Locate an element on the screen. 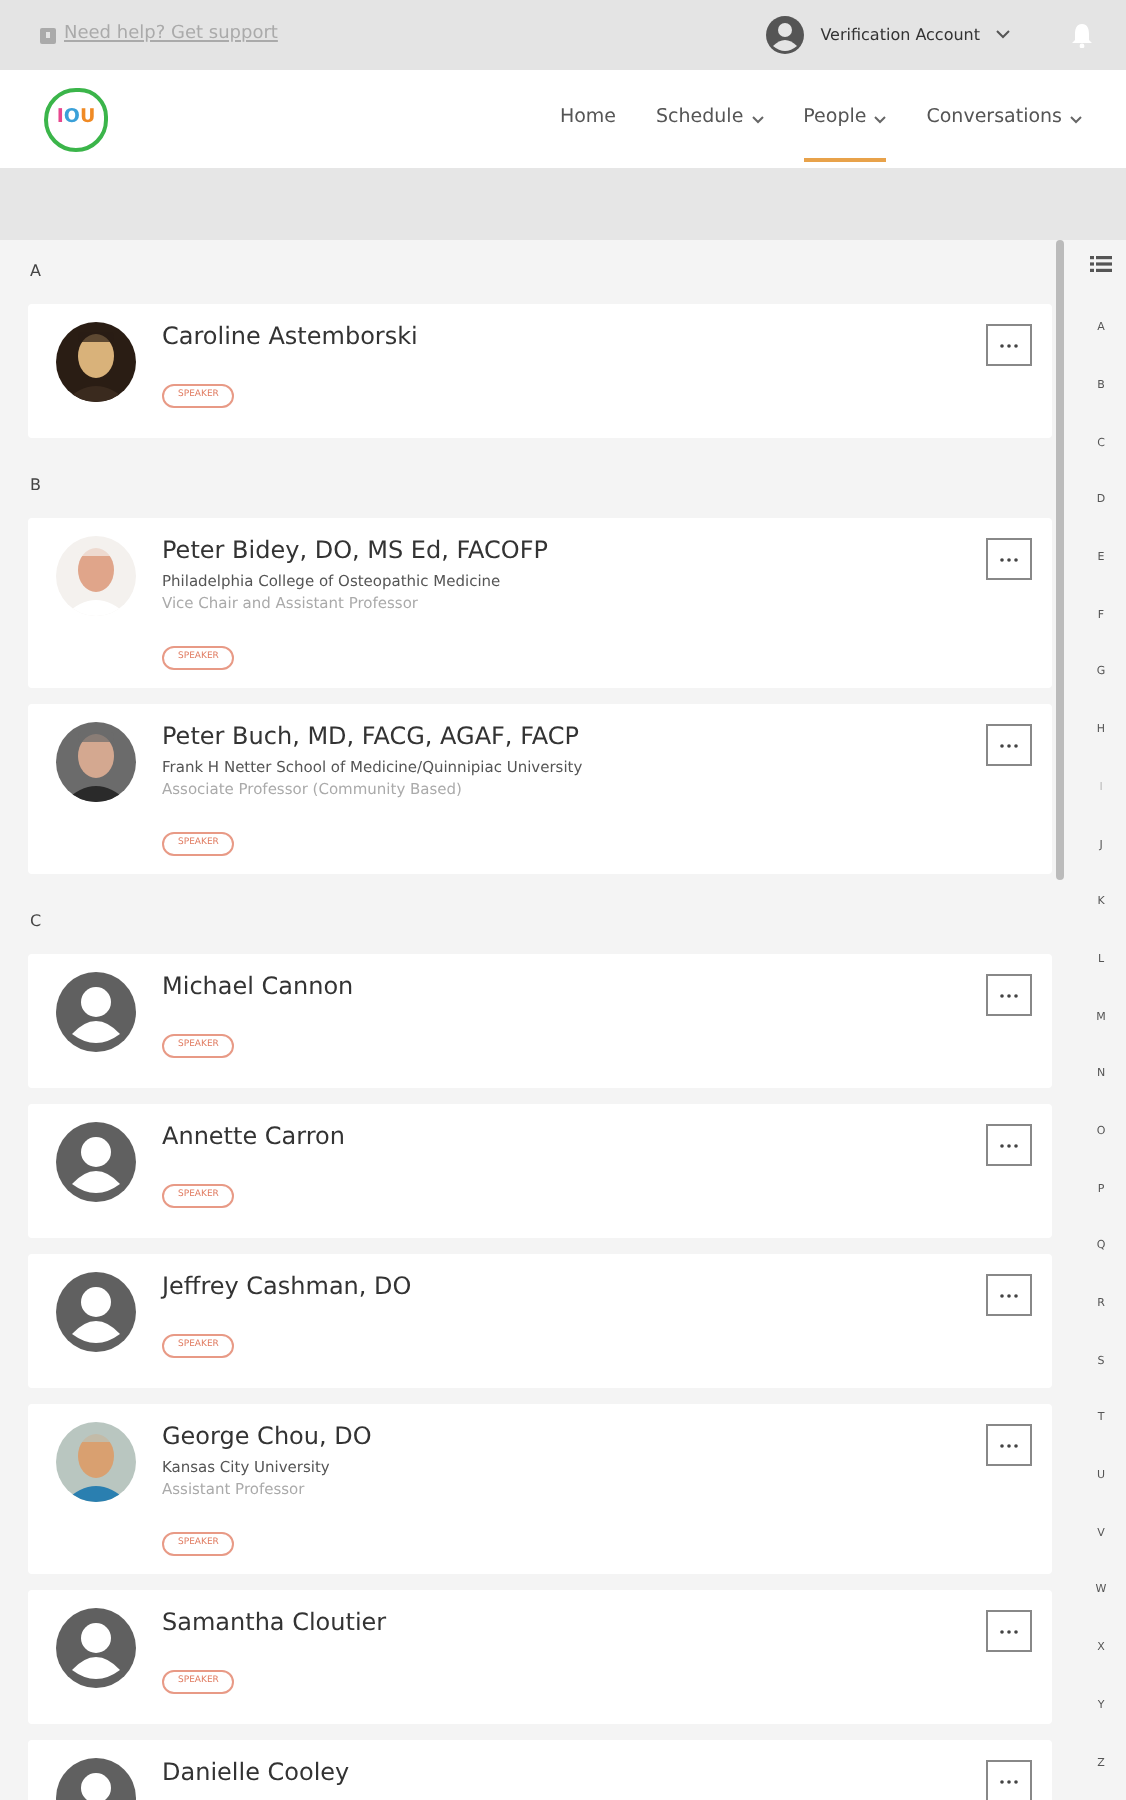 The image size is (1126, 1800). scrollbar is located at coordinates (1060, 560).